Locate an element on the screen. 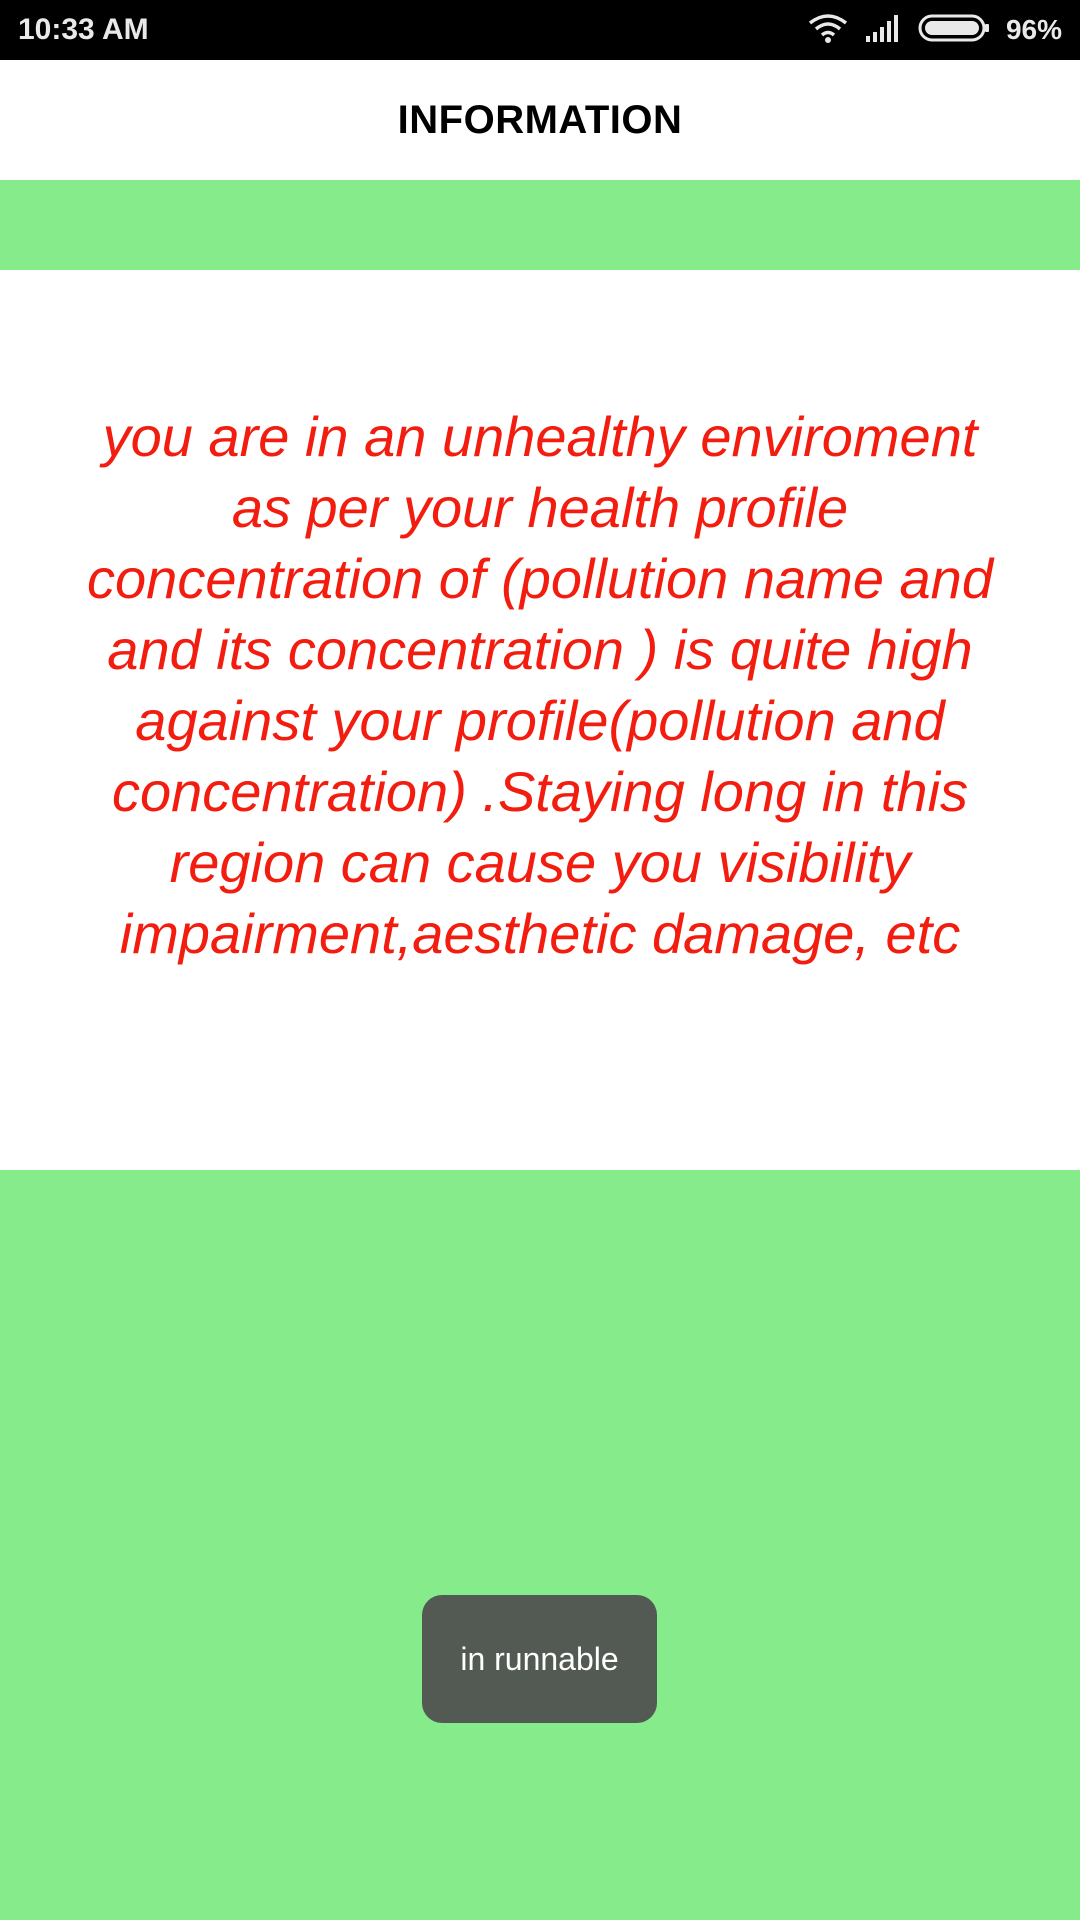  wifi-icon is located at coordinates (828, 30).